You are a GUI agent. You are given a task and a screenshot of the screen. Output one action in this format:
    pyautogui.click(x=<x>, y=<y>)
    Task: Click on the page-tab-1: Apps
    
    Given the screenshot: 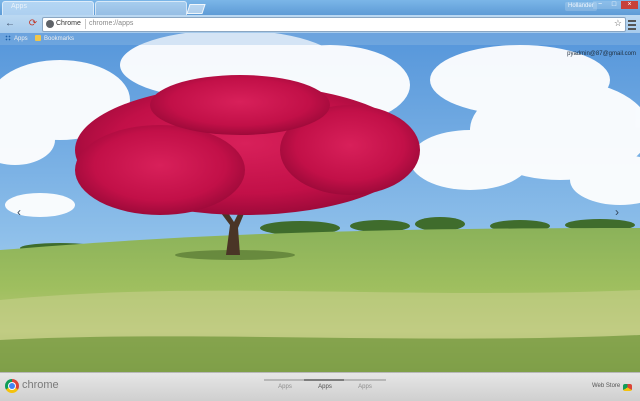 What is the action you would take?
    pyautogui.click(x=285, y=388)
    